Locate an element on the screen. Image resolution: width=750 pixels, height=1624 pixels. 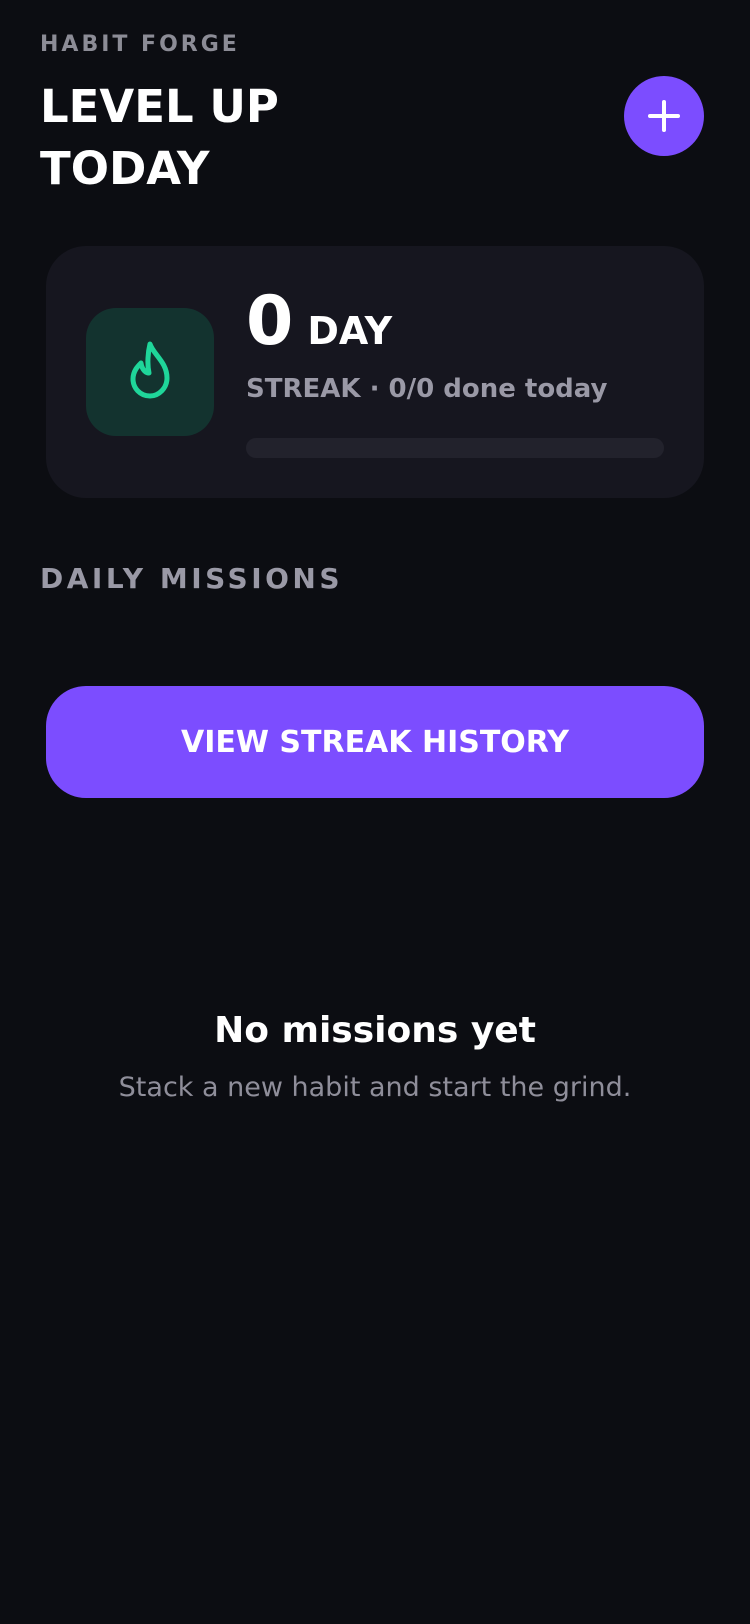
view-streak-history-button: VIEW STREAK HISTORY is located at coordinates (375, 742).